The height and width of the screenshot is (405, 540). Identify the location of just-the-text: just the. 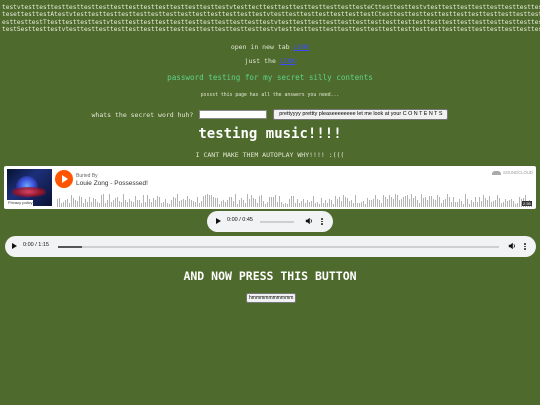
(260, 61).